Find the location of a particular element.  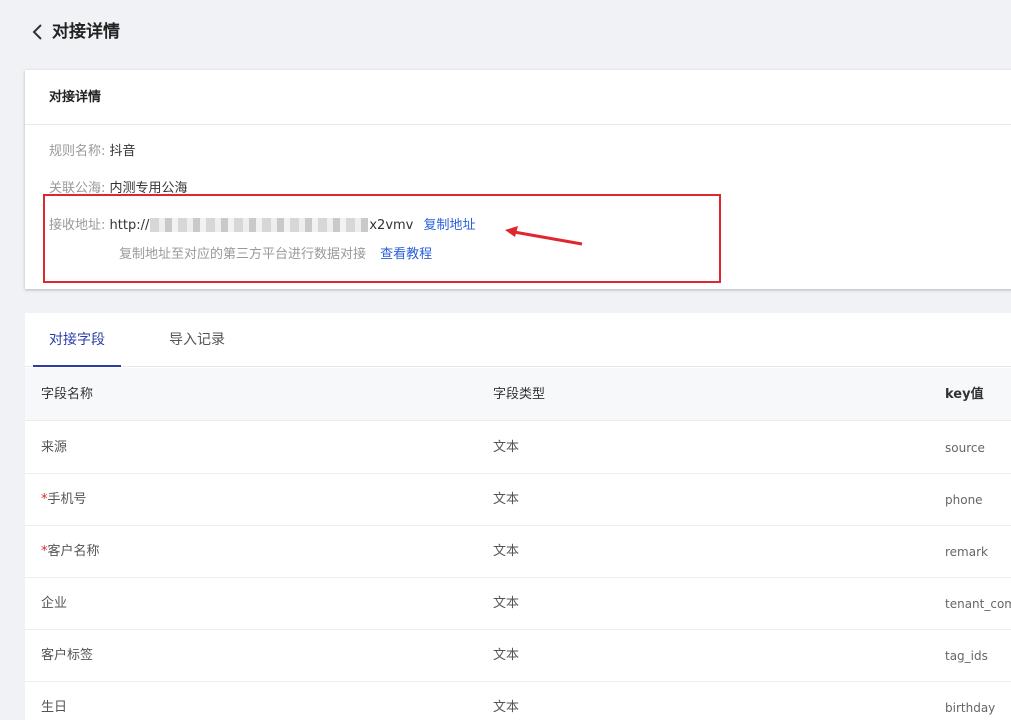

table-row: *手机号 文本 phone is located at coordinates (518, 500).